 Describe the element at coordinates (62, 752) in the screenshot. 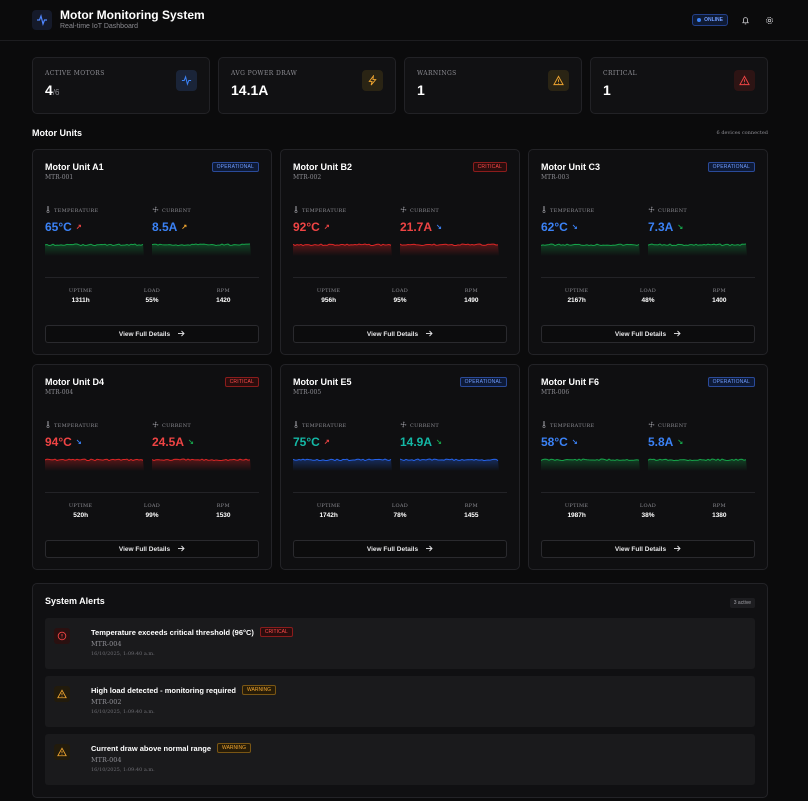

I see `warning-triangle-icon` at that location.